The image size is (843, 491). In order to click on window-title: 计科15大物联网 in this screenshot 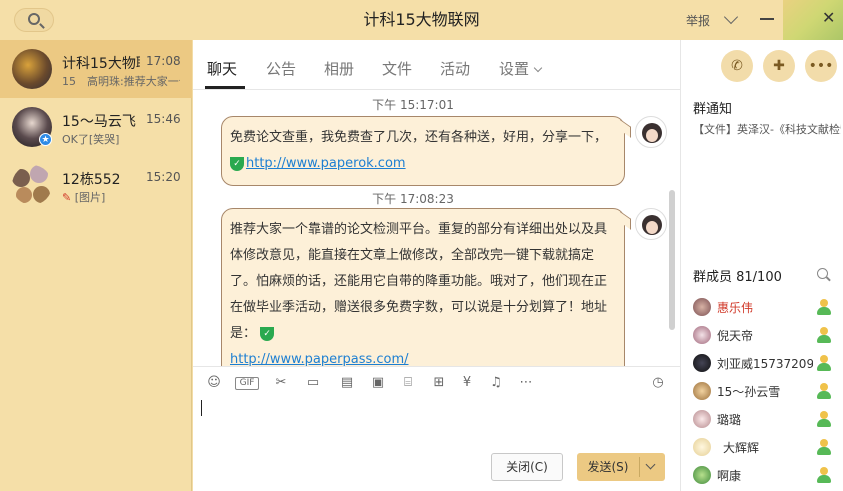, I will do `click(421, 19)`.